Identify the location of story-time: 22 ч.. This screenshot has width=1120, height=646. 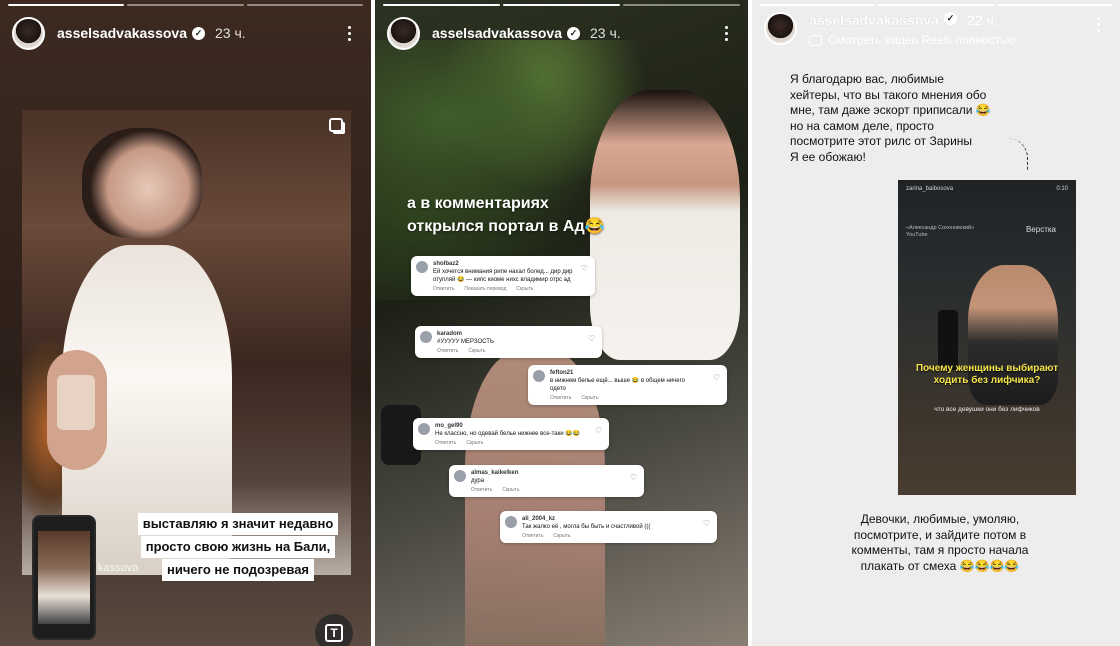
(982, 20).